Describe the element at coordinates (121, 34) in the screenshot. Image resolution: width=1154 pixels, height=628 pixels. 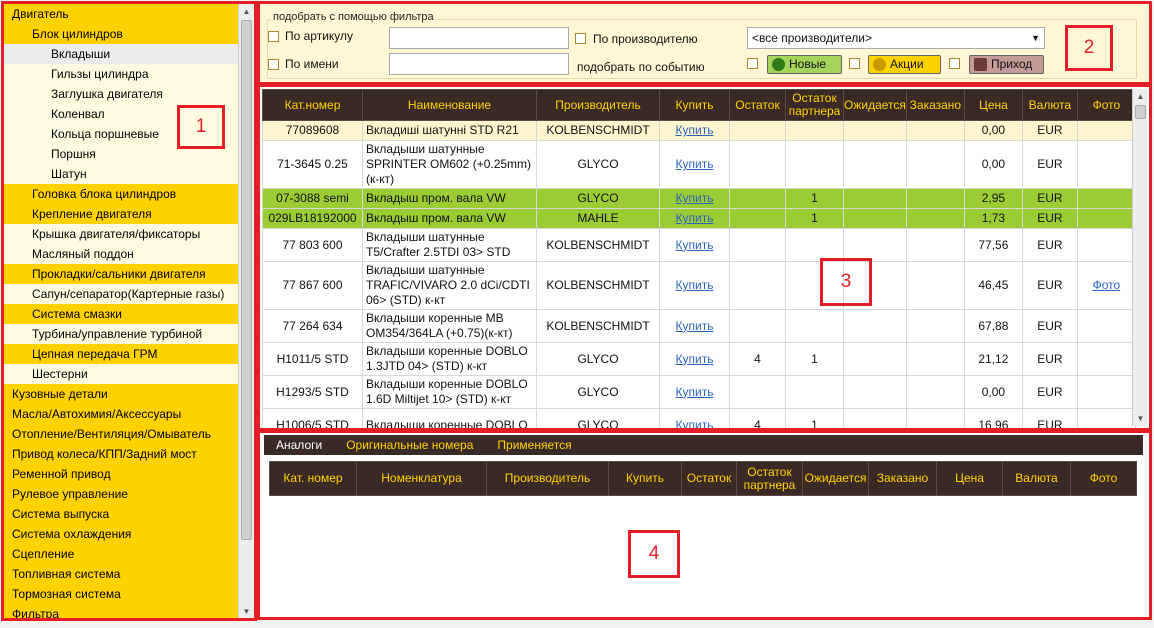
I see `tree-item: Блок цилиндров` at that location.